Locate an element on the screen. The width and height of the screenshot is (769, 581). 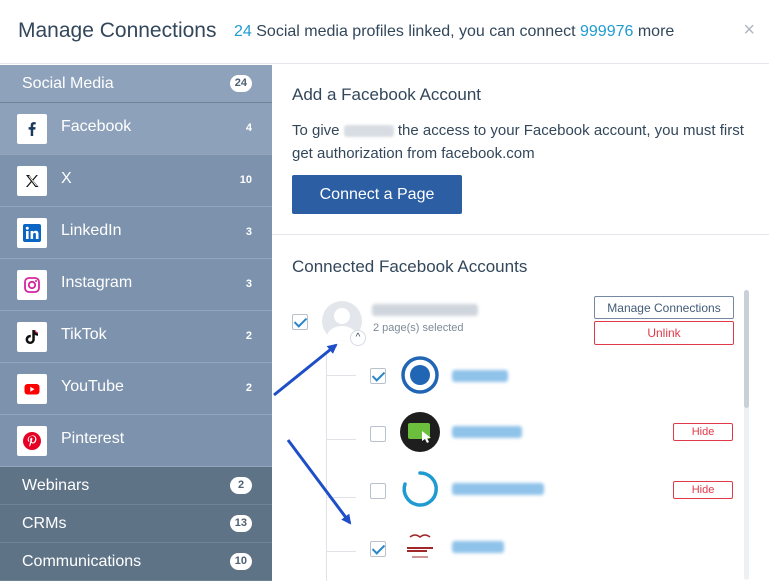
account-checkbox is located at coordinates (300, 322).